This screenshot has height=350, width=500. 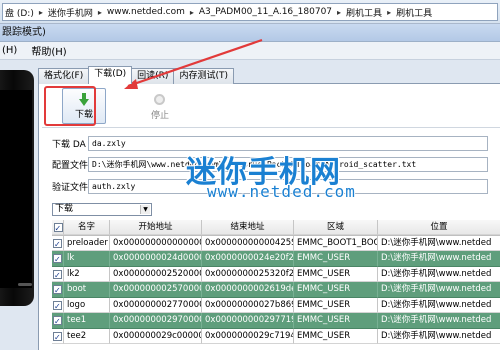 I want to click on watermark-url: www.netded.com, so click(x=281, y=191).